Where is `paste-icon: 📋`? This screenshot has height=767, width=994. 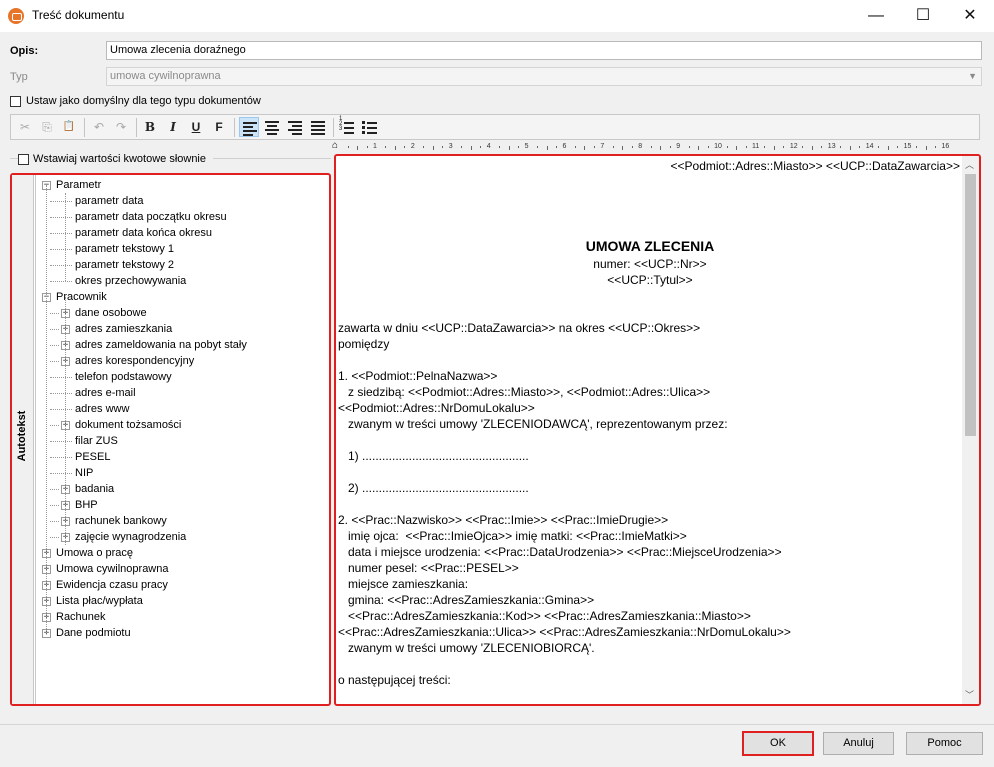 paste-icon: 📋 is located at coordinates (69, 127).